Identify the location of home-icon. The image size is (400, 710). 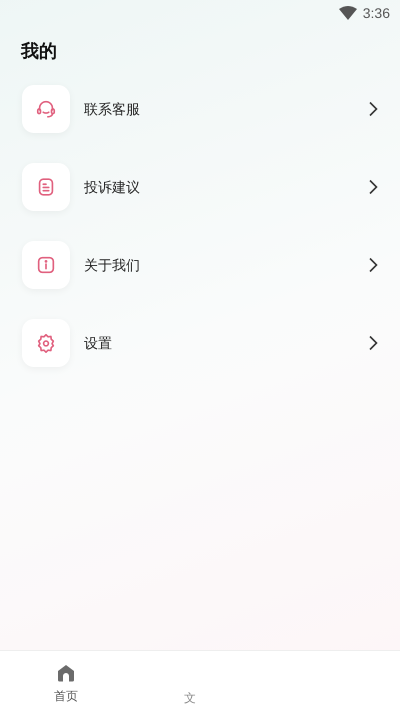
(66, 673).